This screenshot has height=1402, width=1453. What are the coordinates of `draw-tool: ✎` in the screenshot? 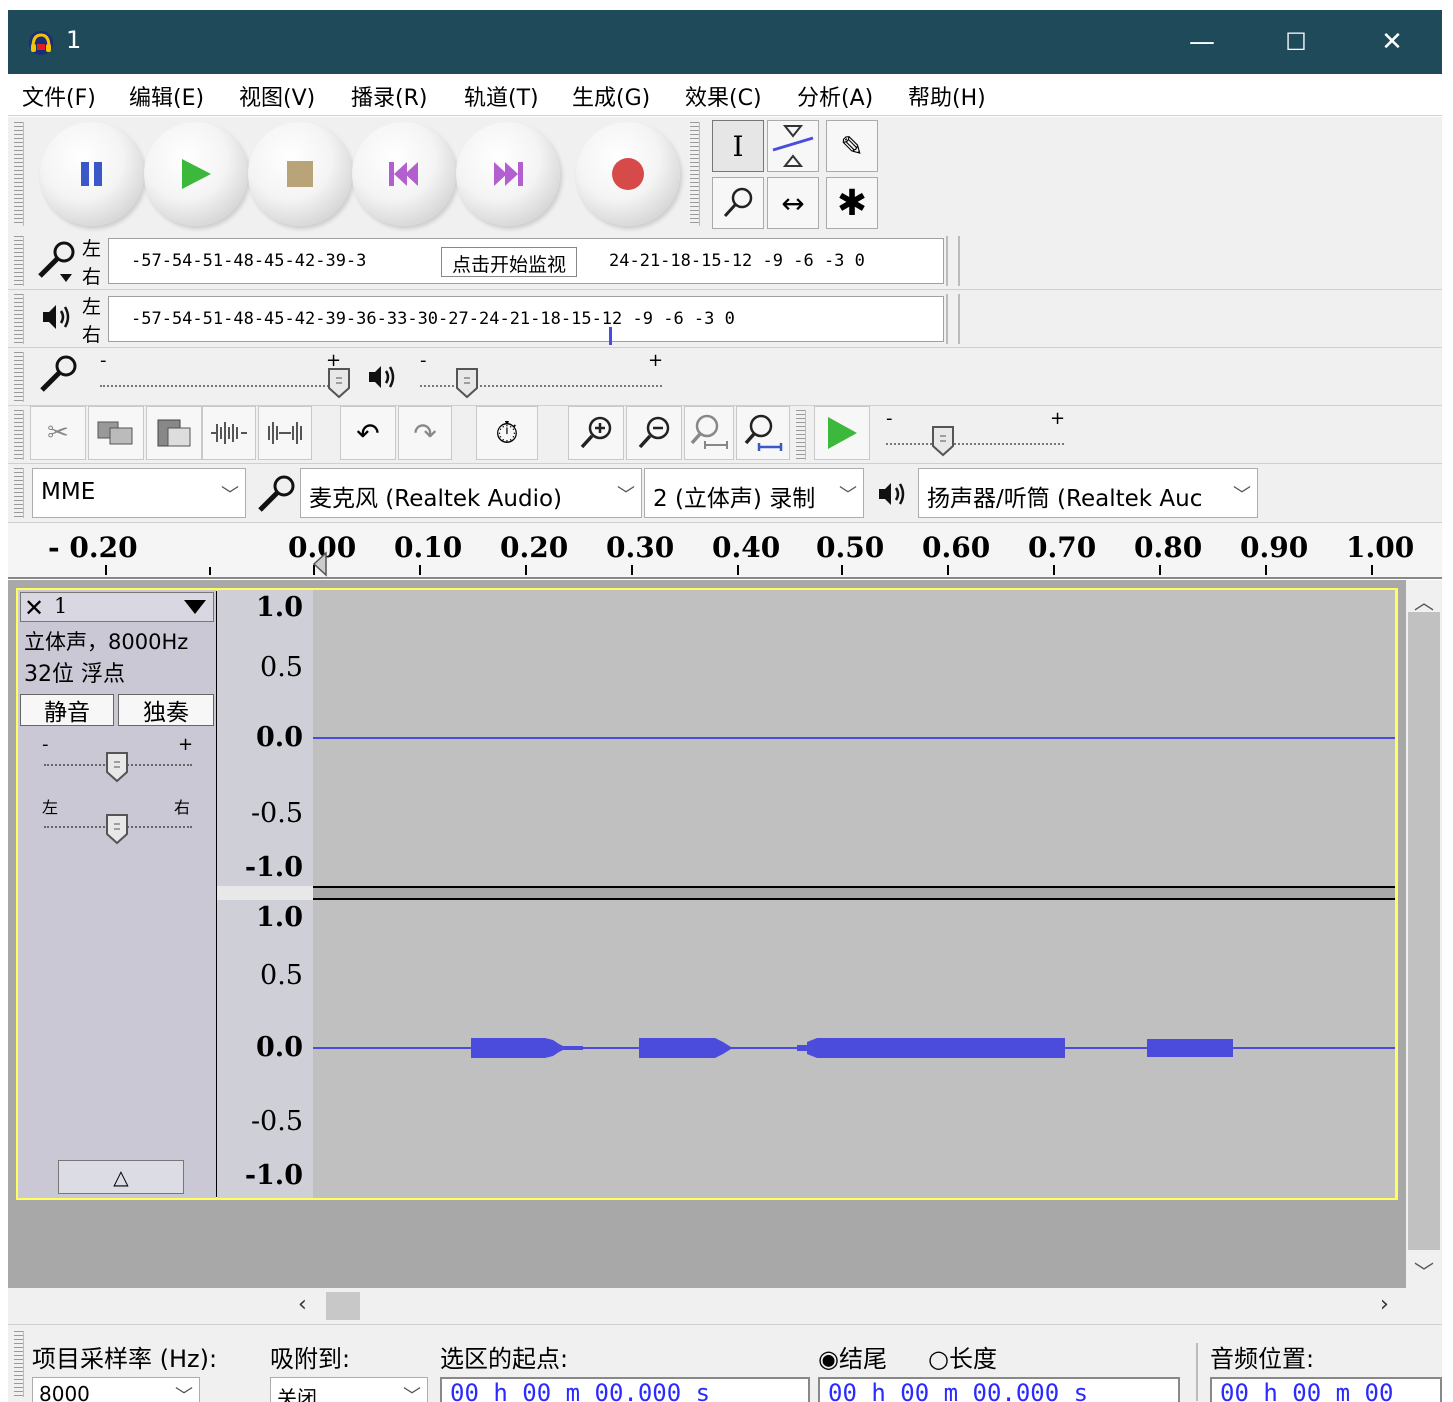 It's located at (852, 146).